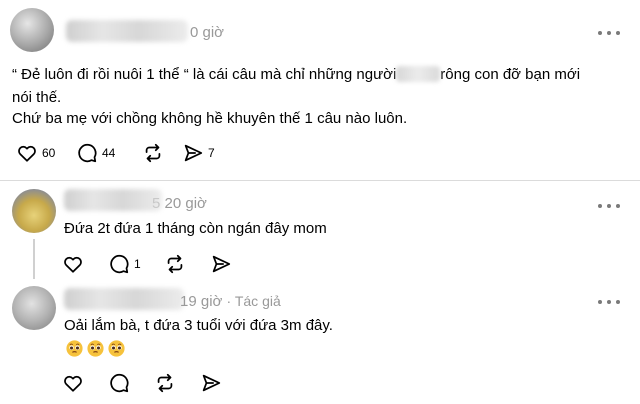  What do you see at coordinates (185, 203) in the screenshot?
I see `reply-time-value: 20 giờ` at bounding box center [185, 203].